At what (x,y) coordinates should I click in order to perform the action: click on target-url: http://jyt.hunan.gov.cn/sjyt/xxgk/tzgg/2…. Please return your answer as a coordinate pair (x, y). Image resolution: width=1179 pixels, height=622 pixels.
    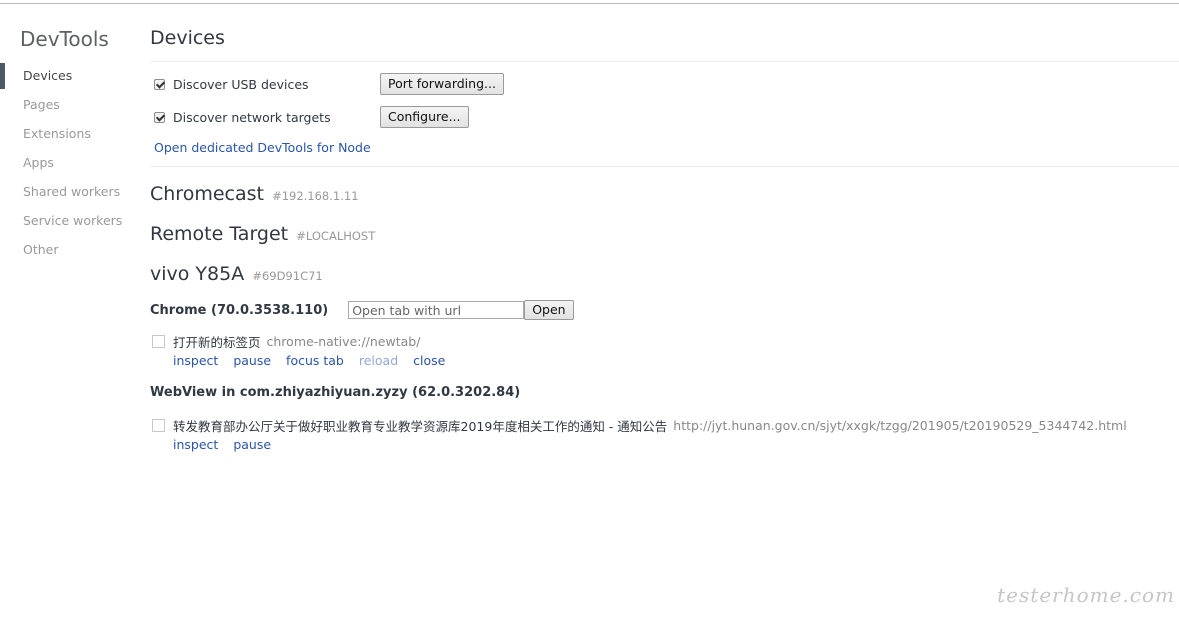
    Looking at the image, I should click on (900, 425).